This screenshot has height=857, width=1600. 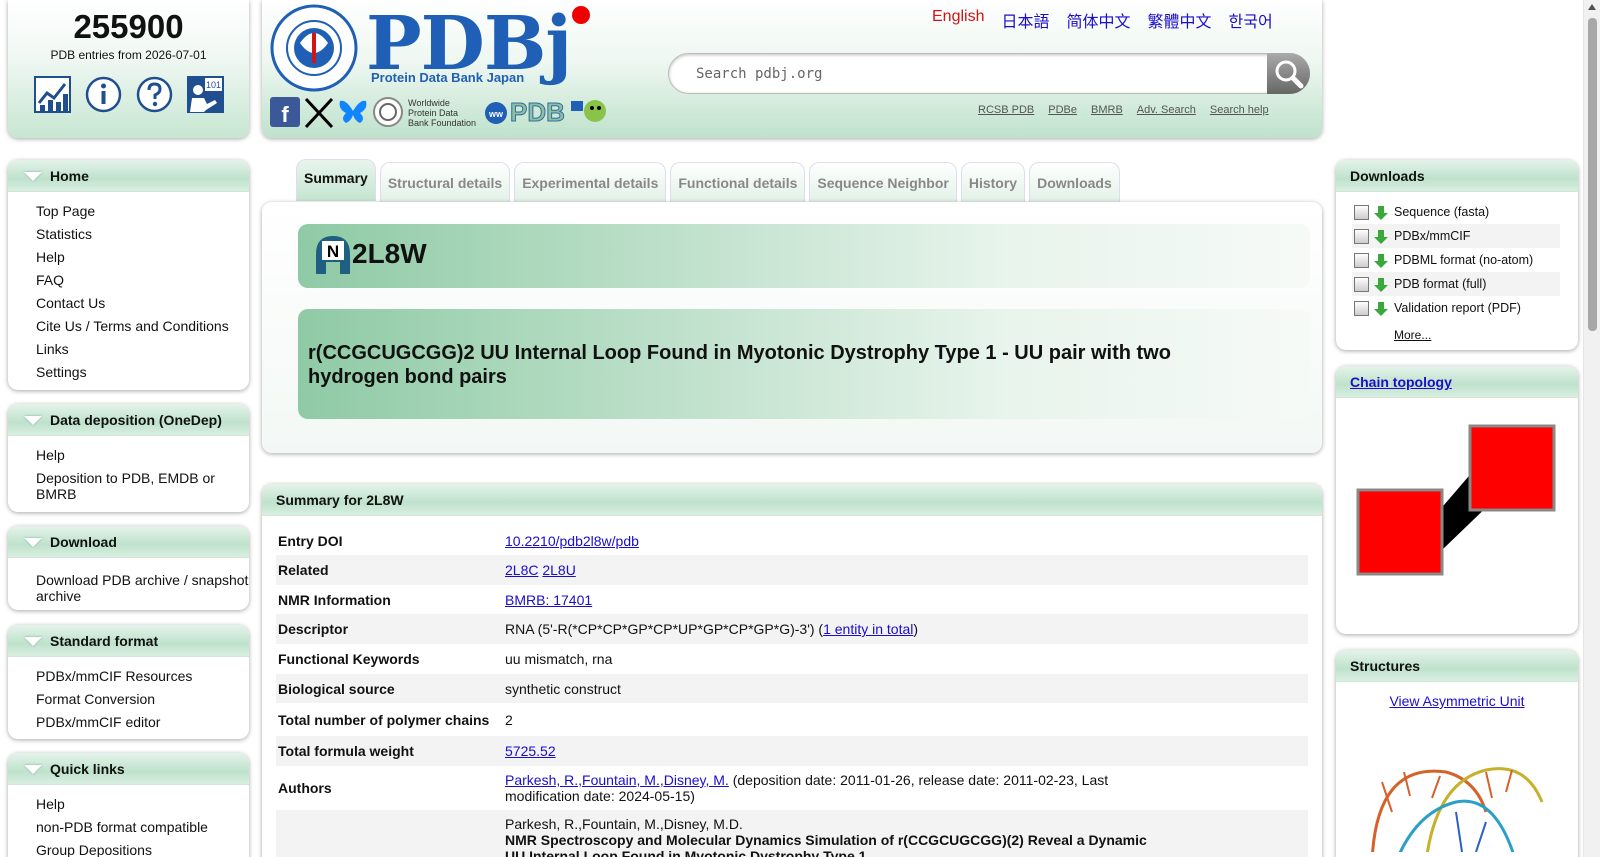 What do you see at coordinates (1456, 284) in the screenshot?
I see `download-item: PDB format (full)` at bounding box center [1456, 284].